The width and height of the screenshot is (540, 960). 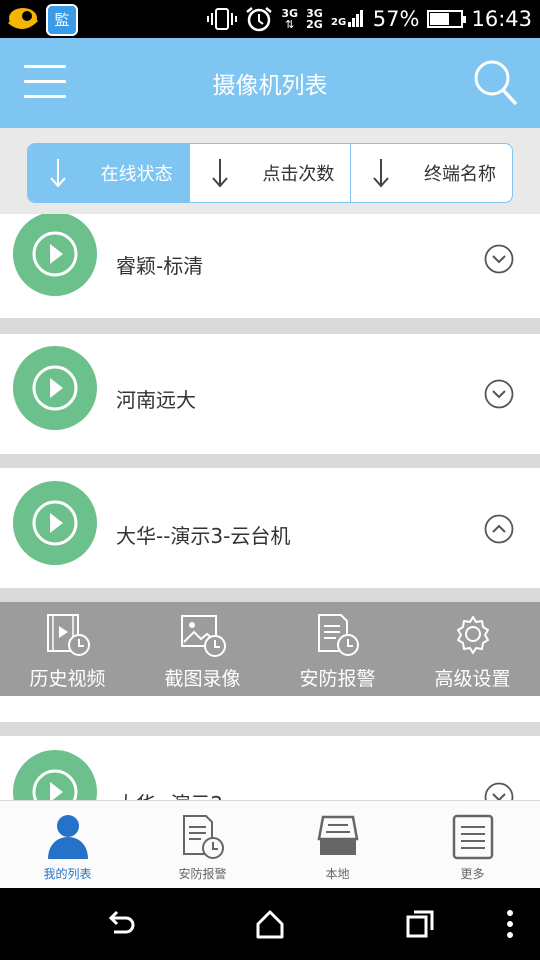 What do you see at coordinates (42, 20) in the screenshot?
I see `notification-icons: 監` at bounding box center [42, 20].